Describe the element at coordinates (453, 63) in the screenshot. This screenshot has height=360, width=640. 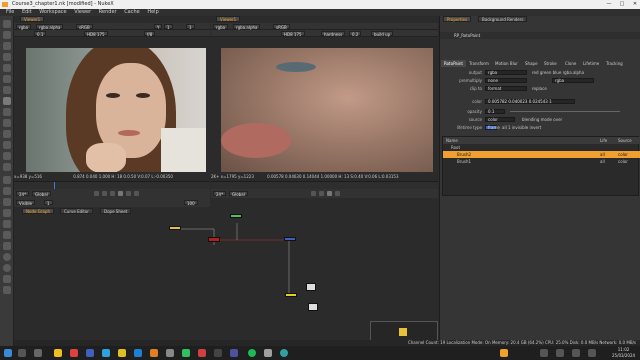
I see `tab-rotopaint: RotoPaint` at that location.